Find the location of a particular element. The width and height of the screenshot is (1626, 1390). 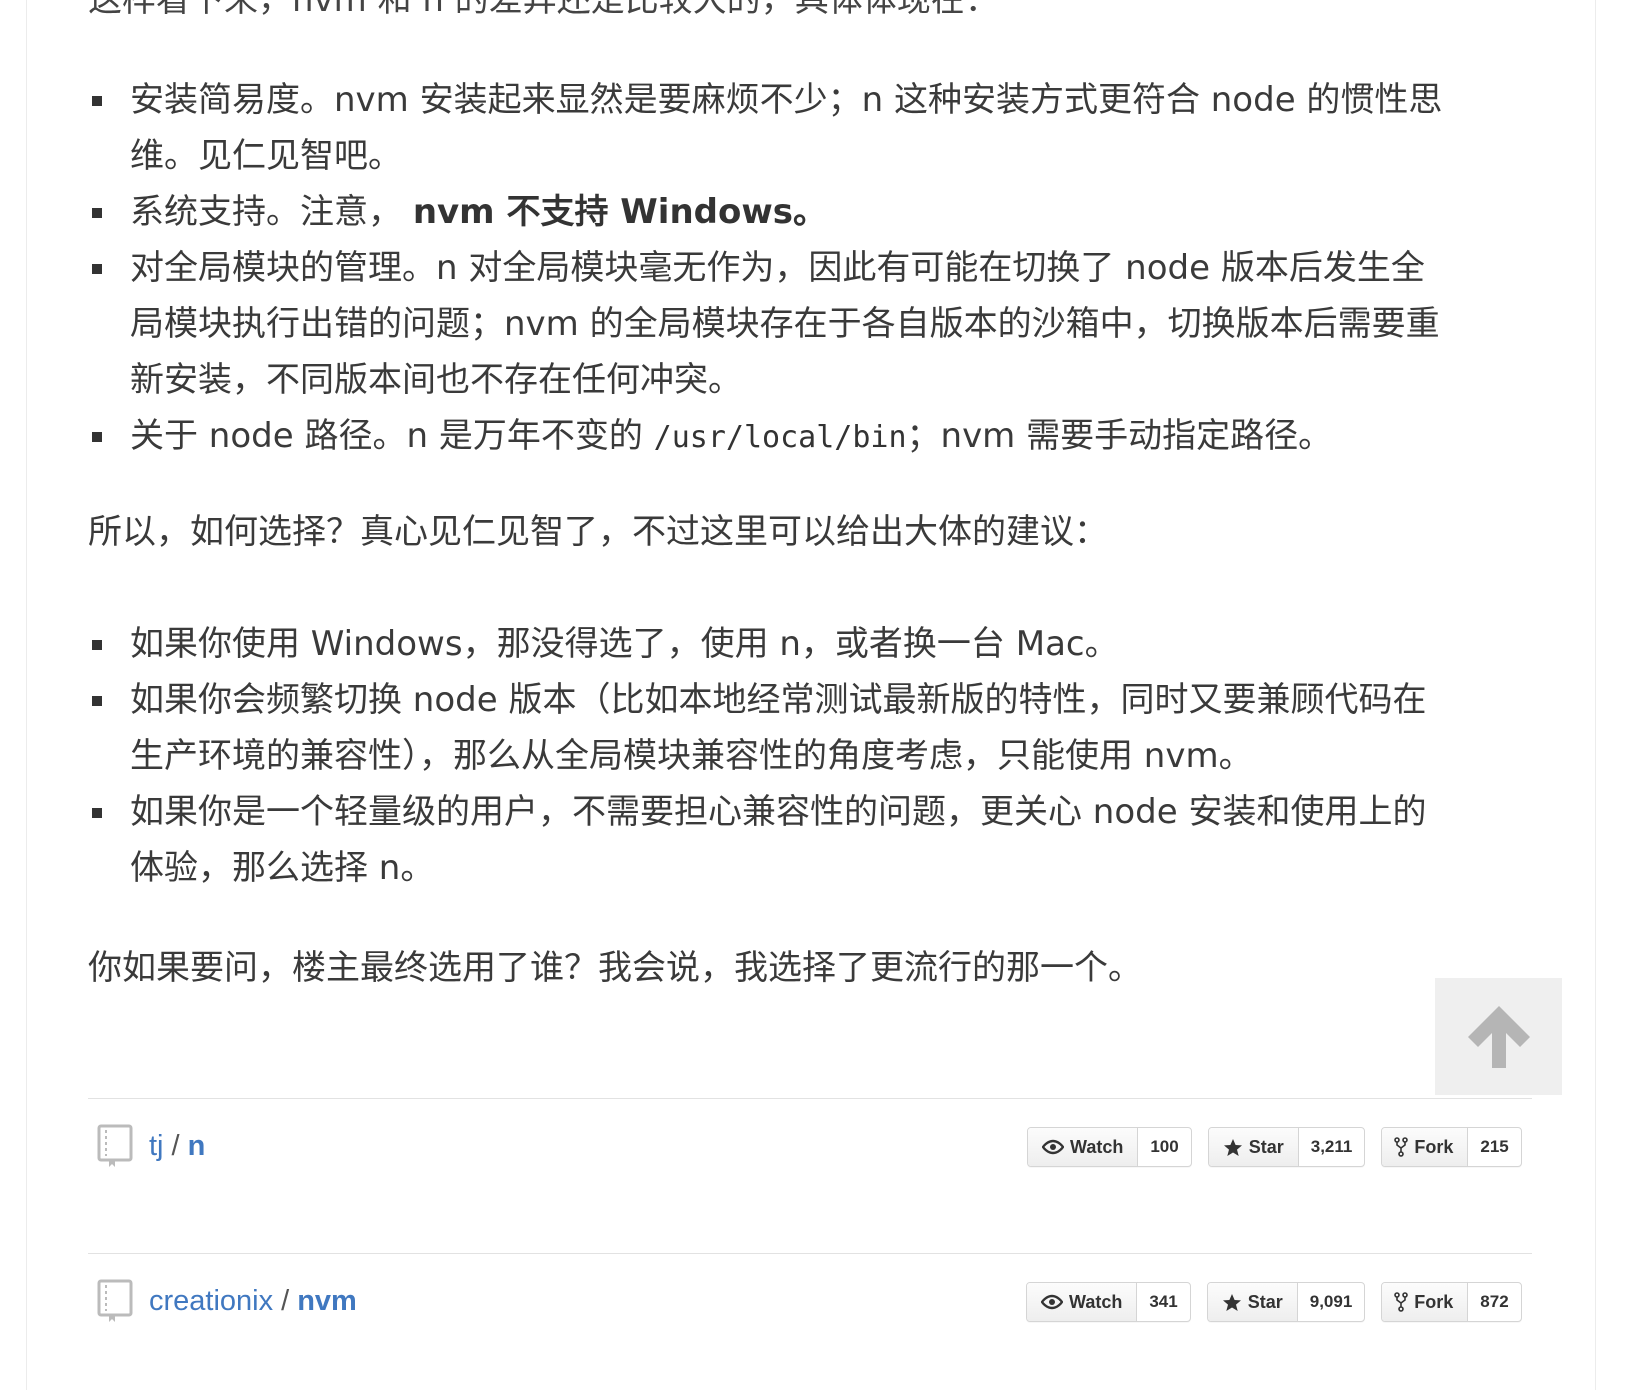

watch-count: 341 is located at coordinates (1163, 1302).